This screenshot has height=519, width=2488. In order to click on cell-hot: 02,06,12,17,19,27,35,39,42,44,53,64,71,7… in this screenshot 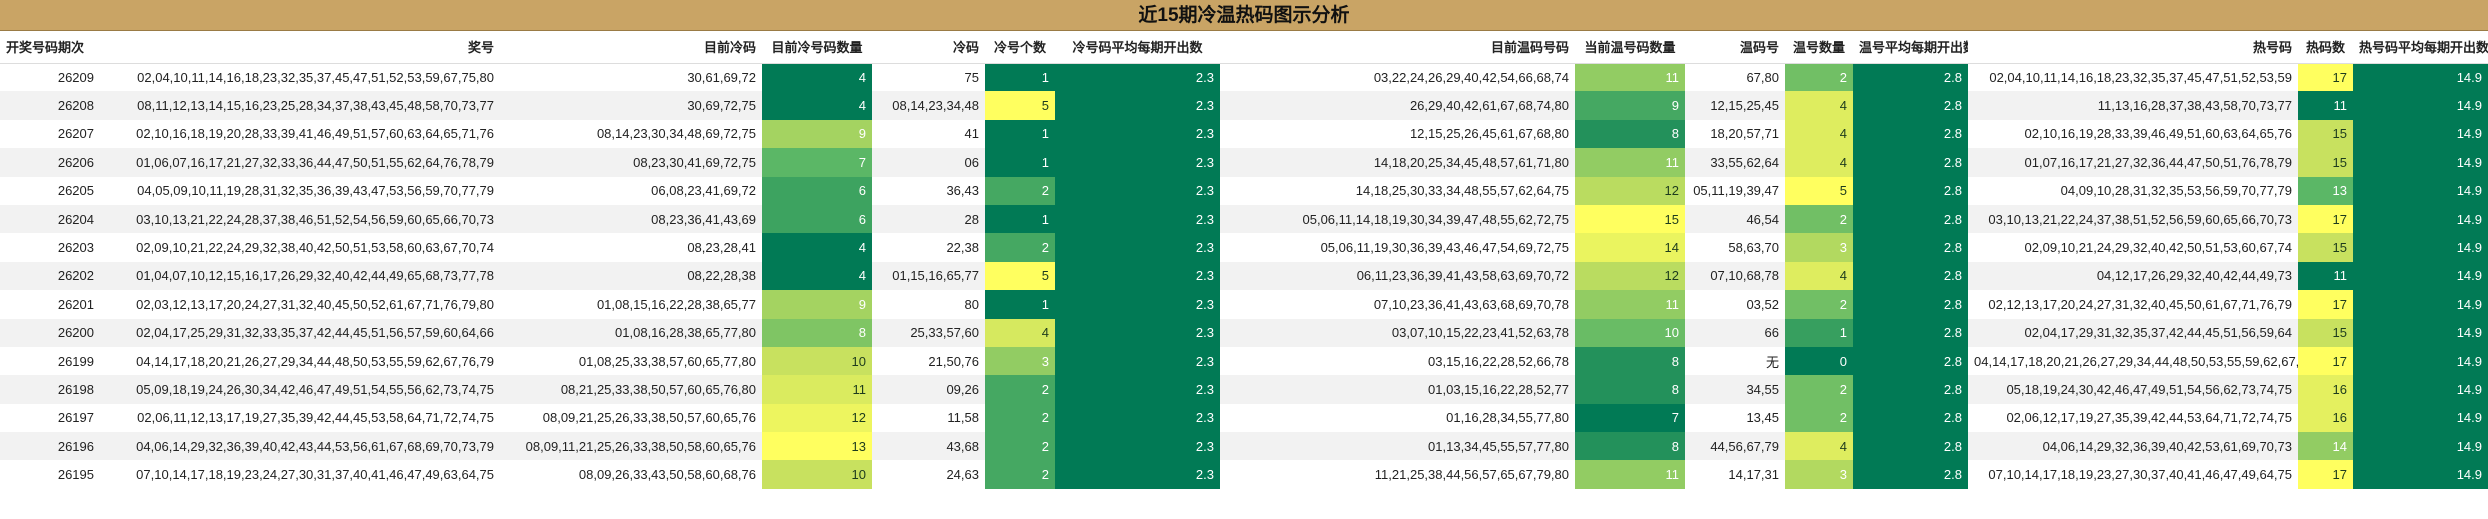, I will do `click(2133, 418)`.